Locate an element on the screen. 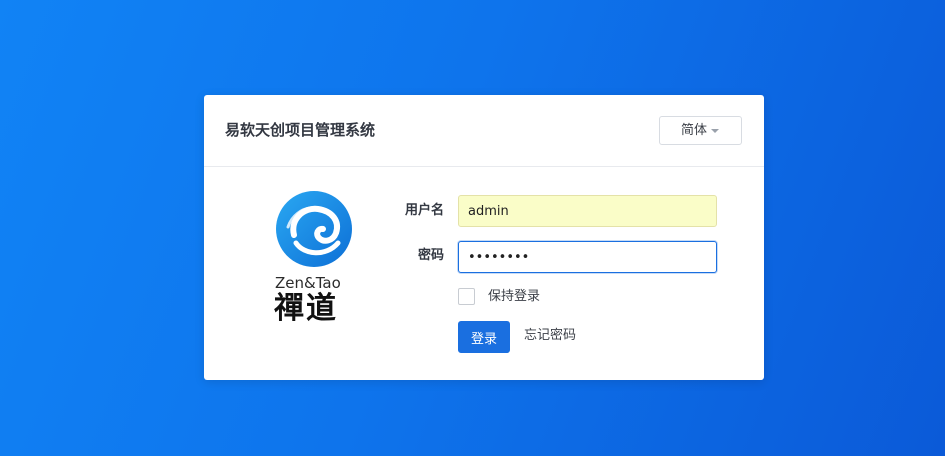  system-title: 易软天创项目管理系统 is located at coordinates (300, 130).